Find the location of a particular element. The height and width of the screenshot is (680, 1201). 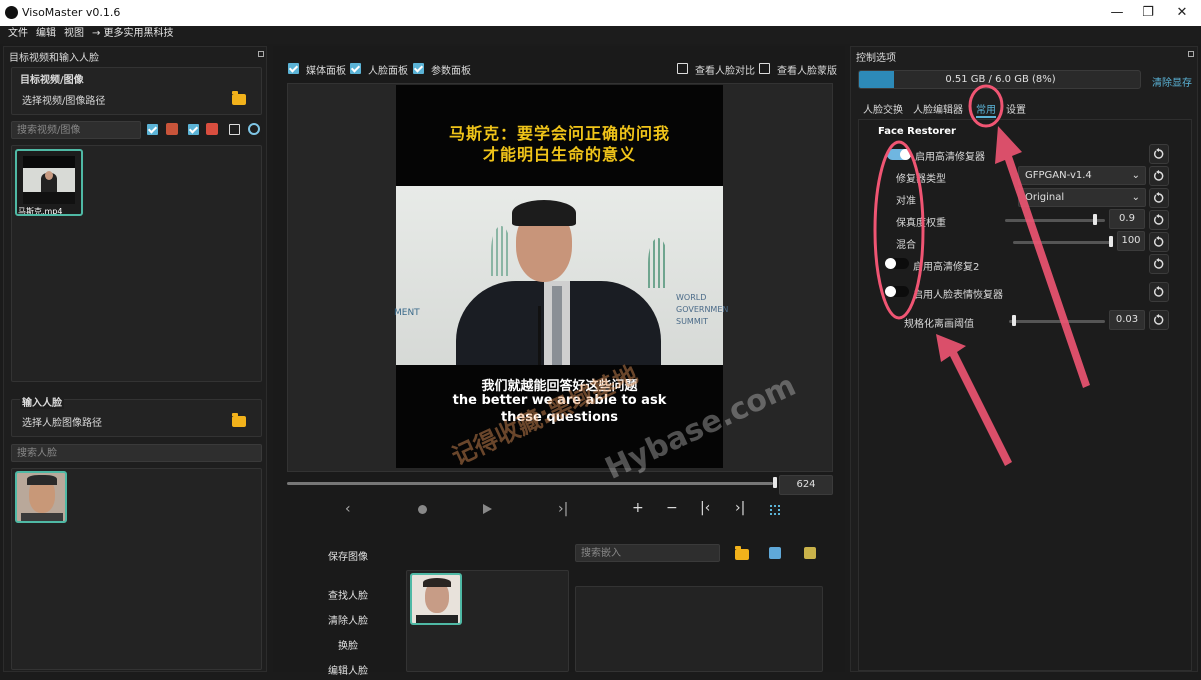

annotation-arrow-tab is located at coordinates (1042, 257).